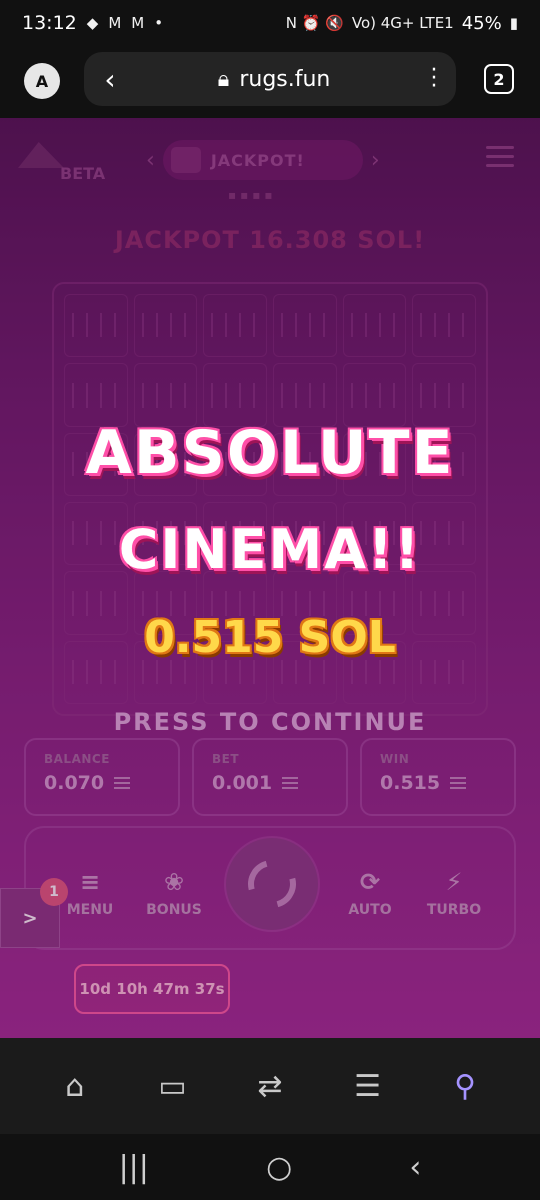  Describe the element at coordinates (42, 81) in the screenshot. I see `profile-avatar: A` at that location.